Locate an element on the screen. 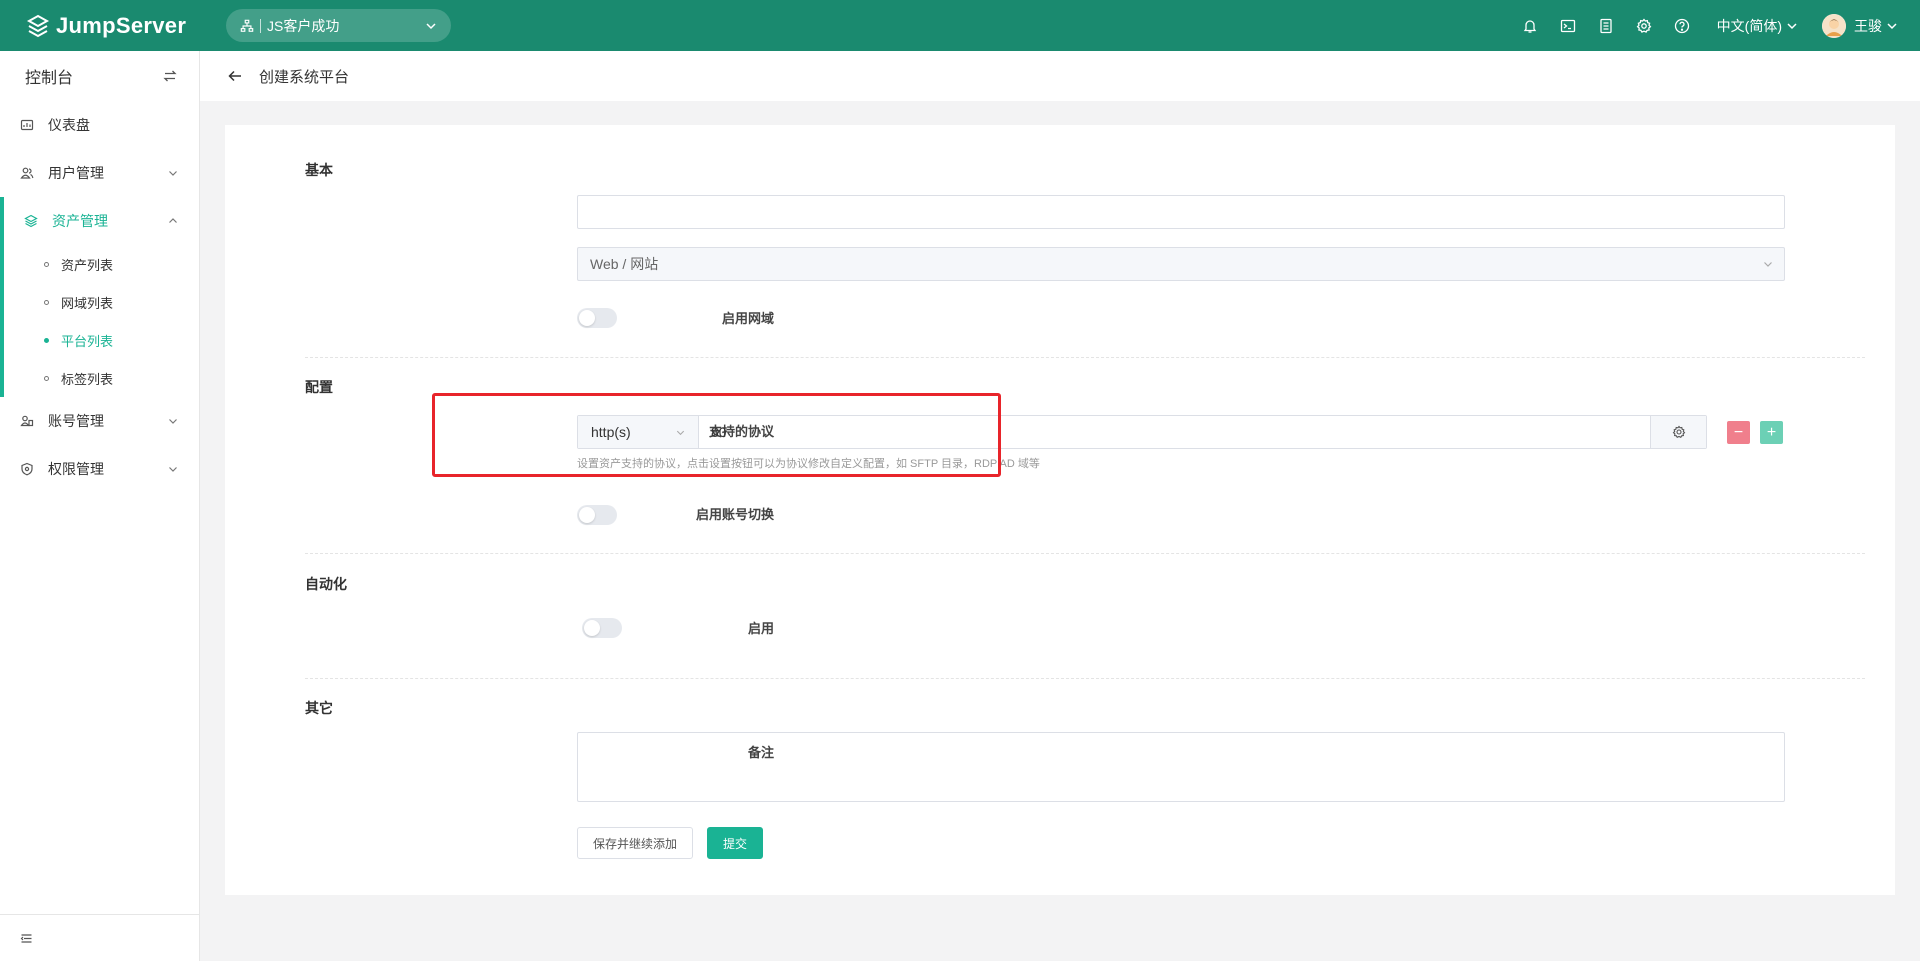 The height and width of the screenshot is (961, 1920). comment-textarea is located at coordinates (1181, 767).